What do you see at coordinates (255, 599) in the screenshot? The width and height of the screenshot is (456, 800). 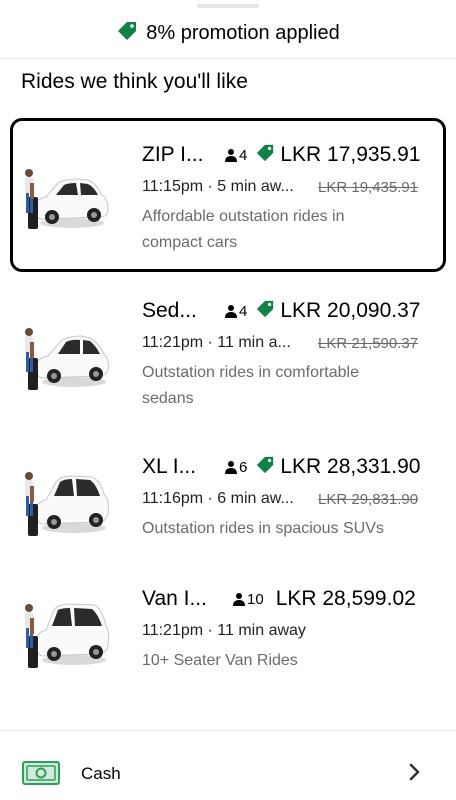 I see `capacity-count: 10` at bounding box center [255, 599].